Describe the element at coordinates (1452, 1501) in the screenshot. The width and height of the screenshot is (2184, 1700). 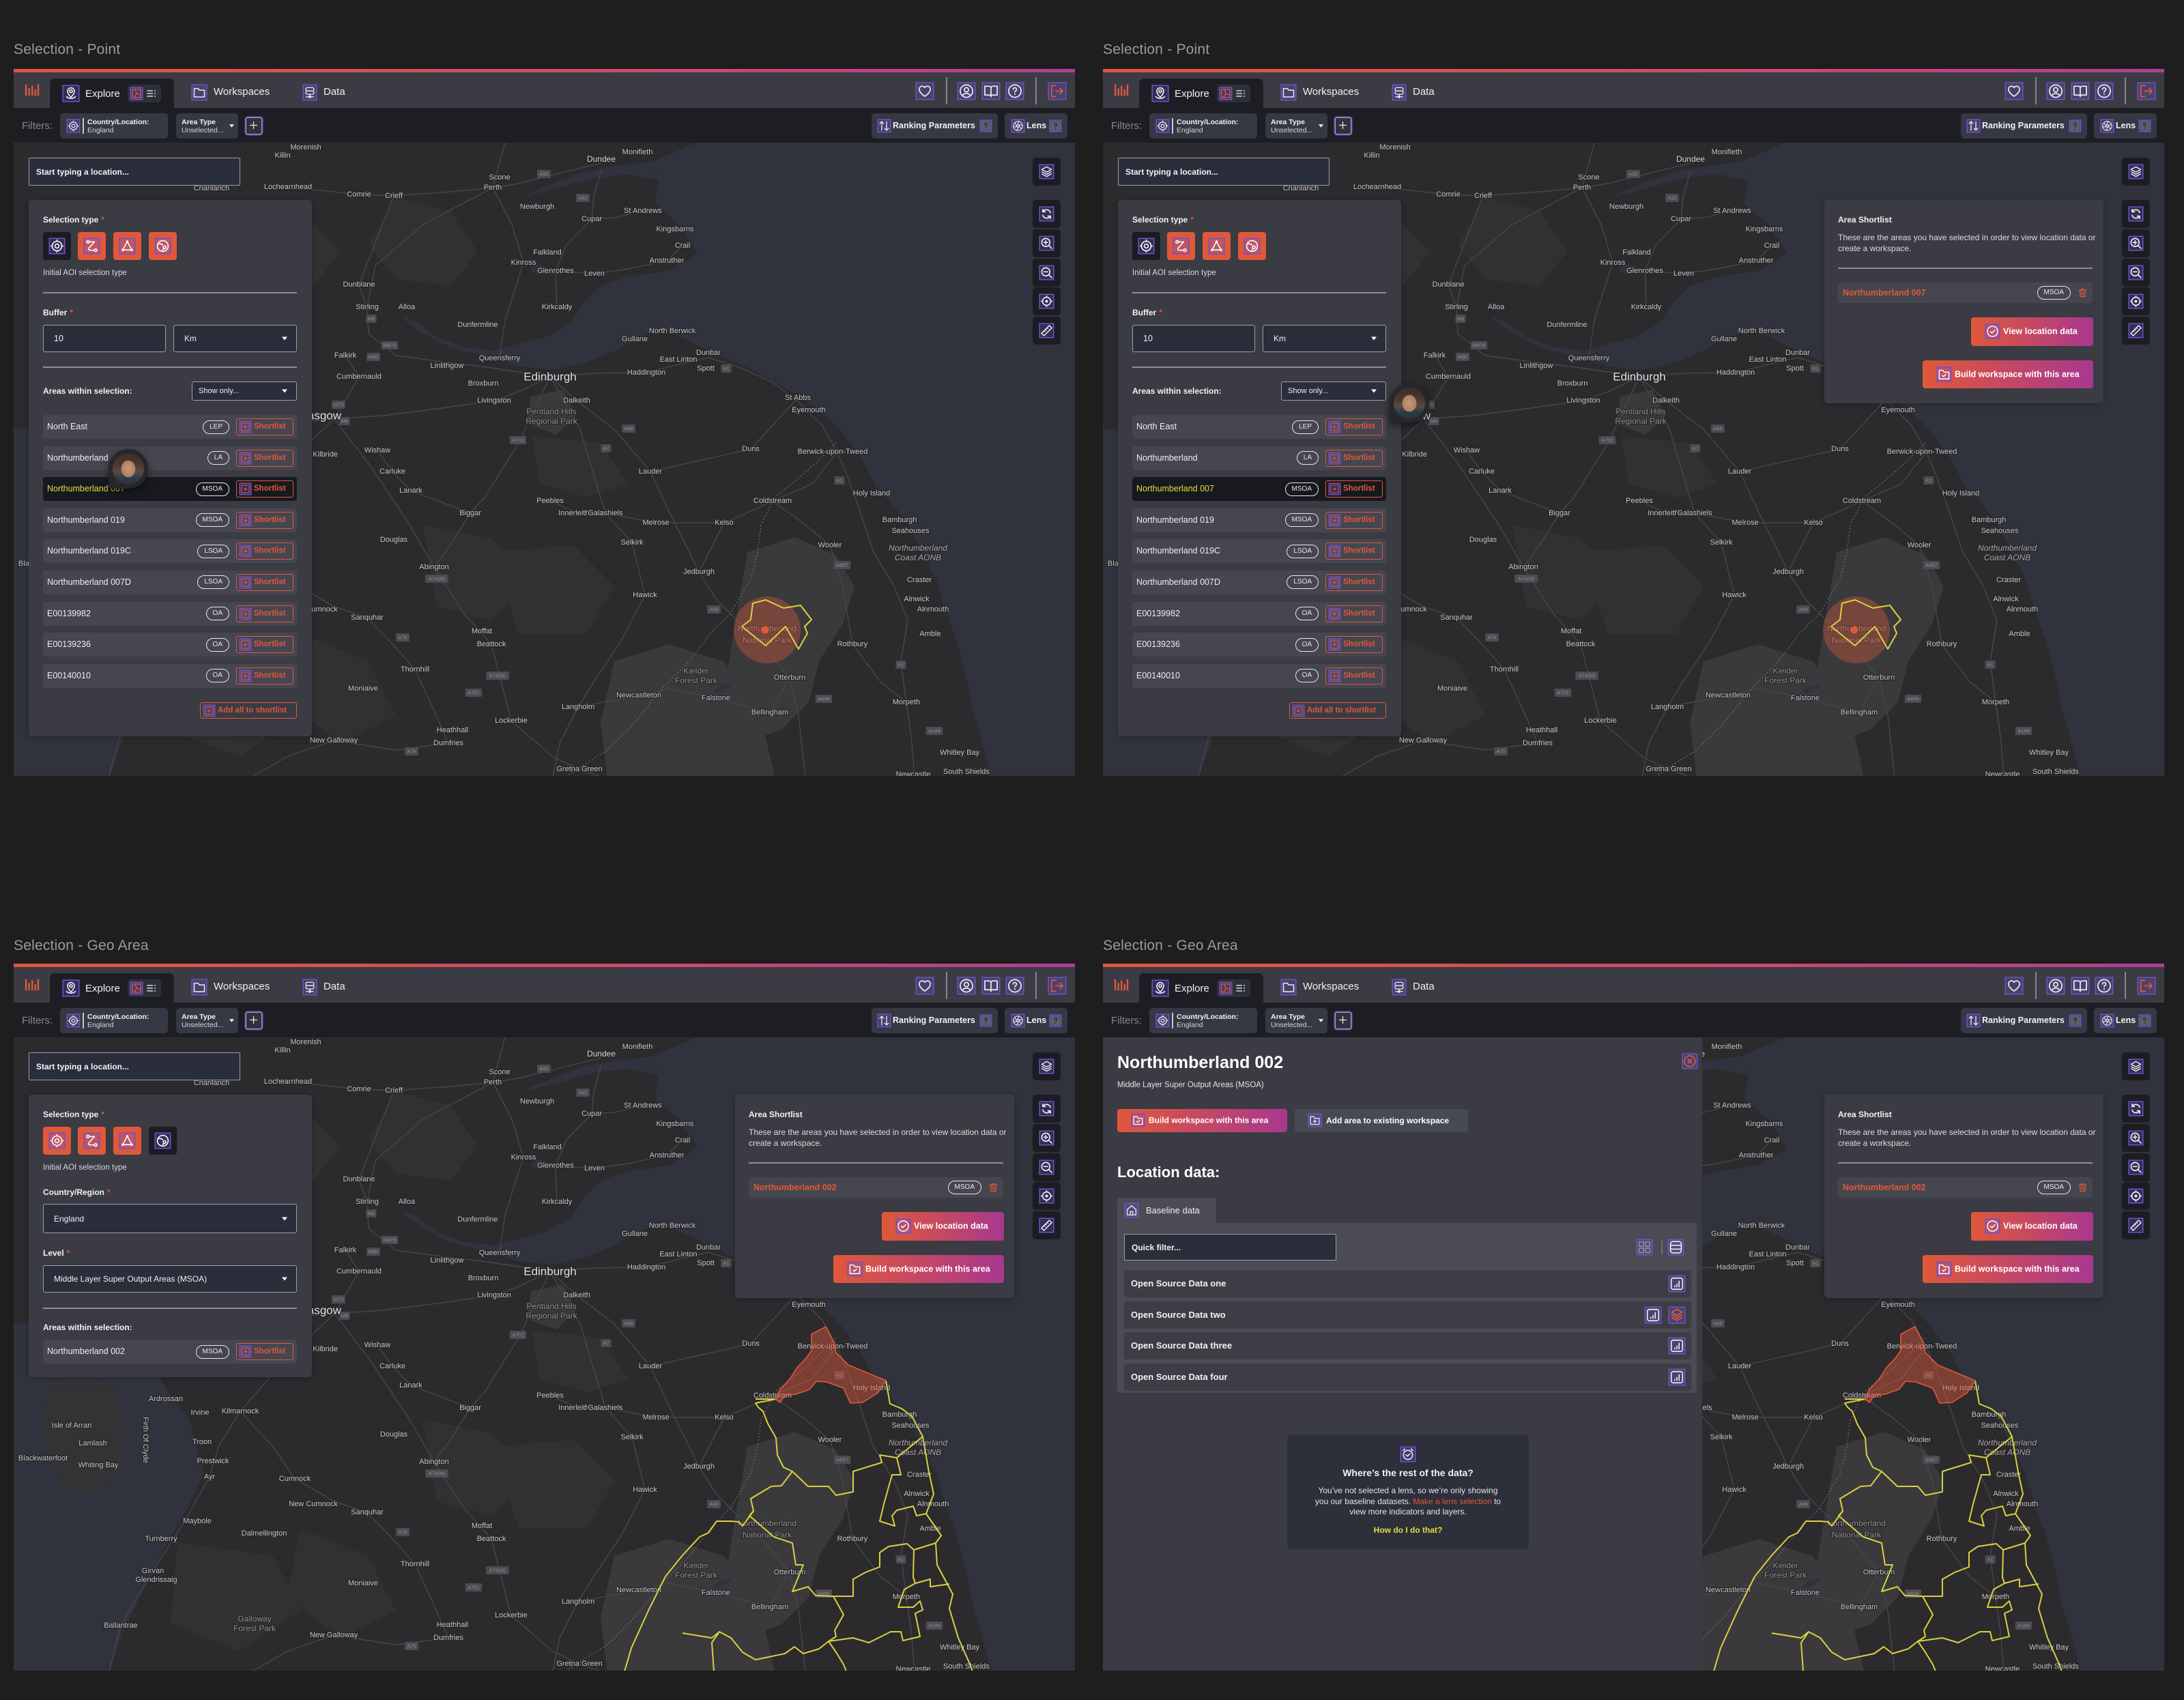
I see `lens-selection-link: Make a lens selection` at that location.